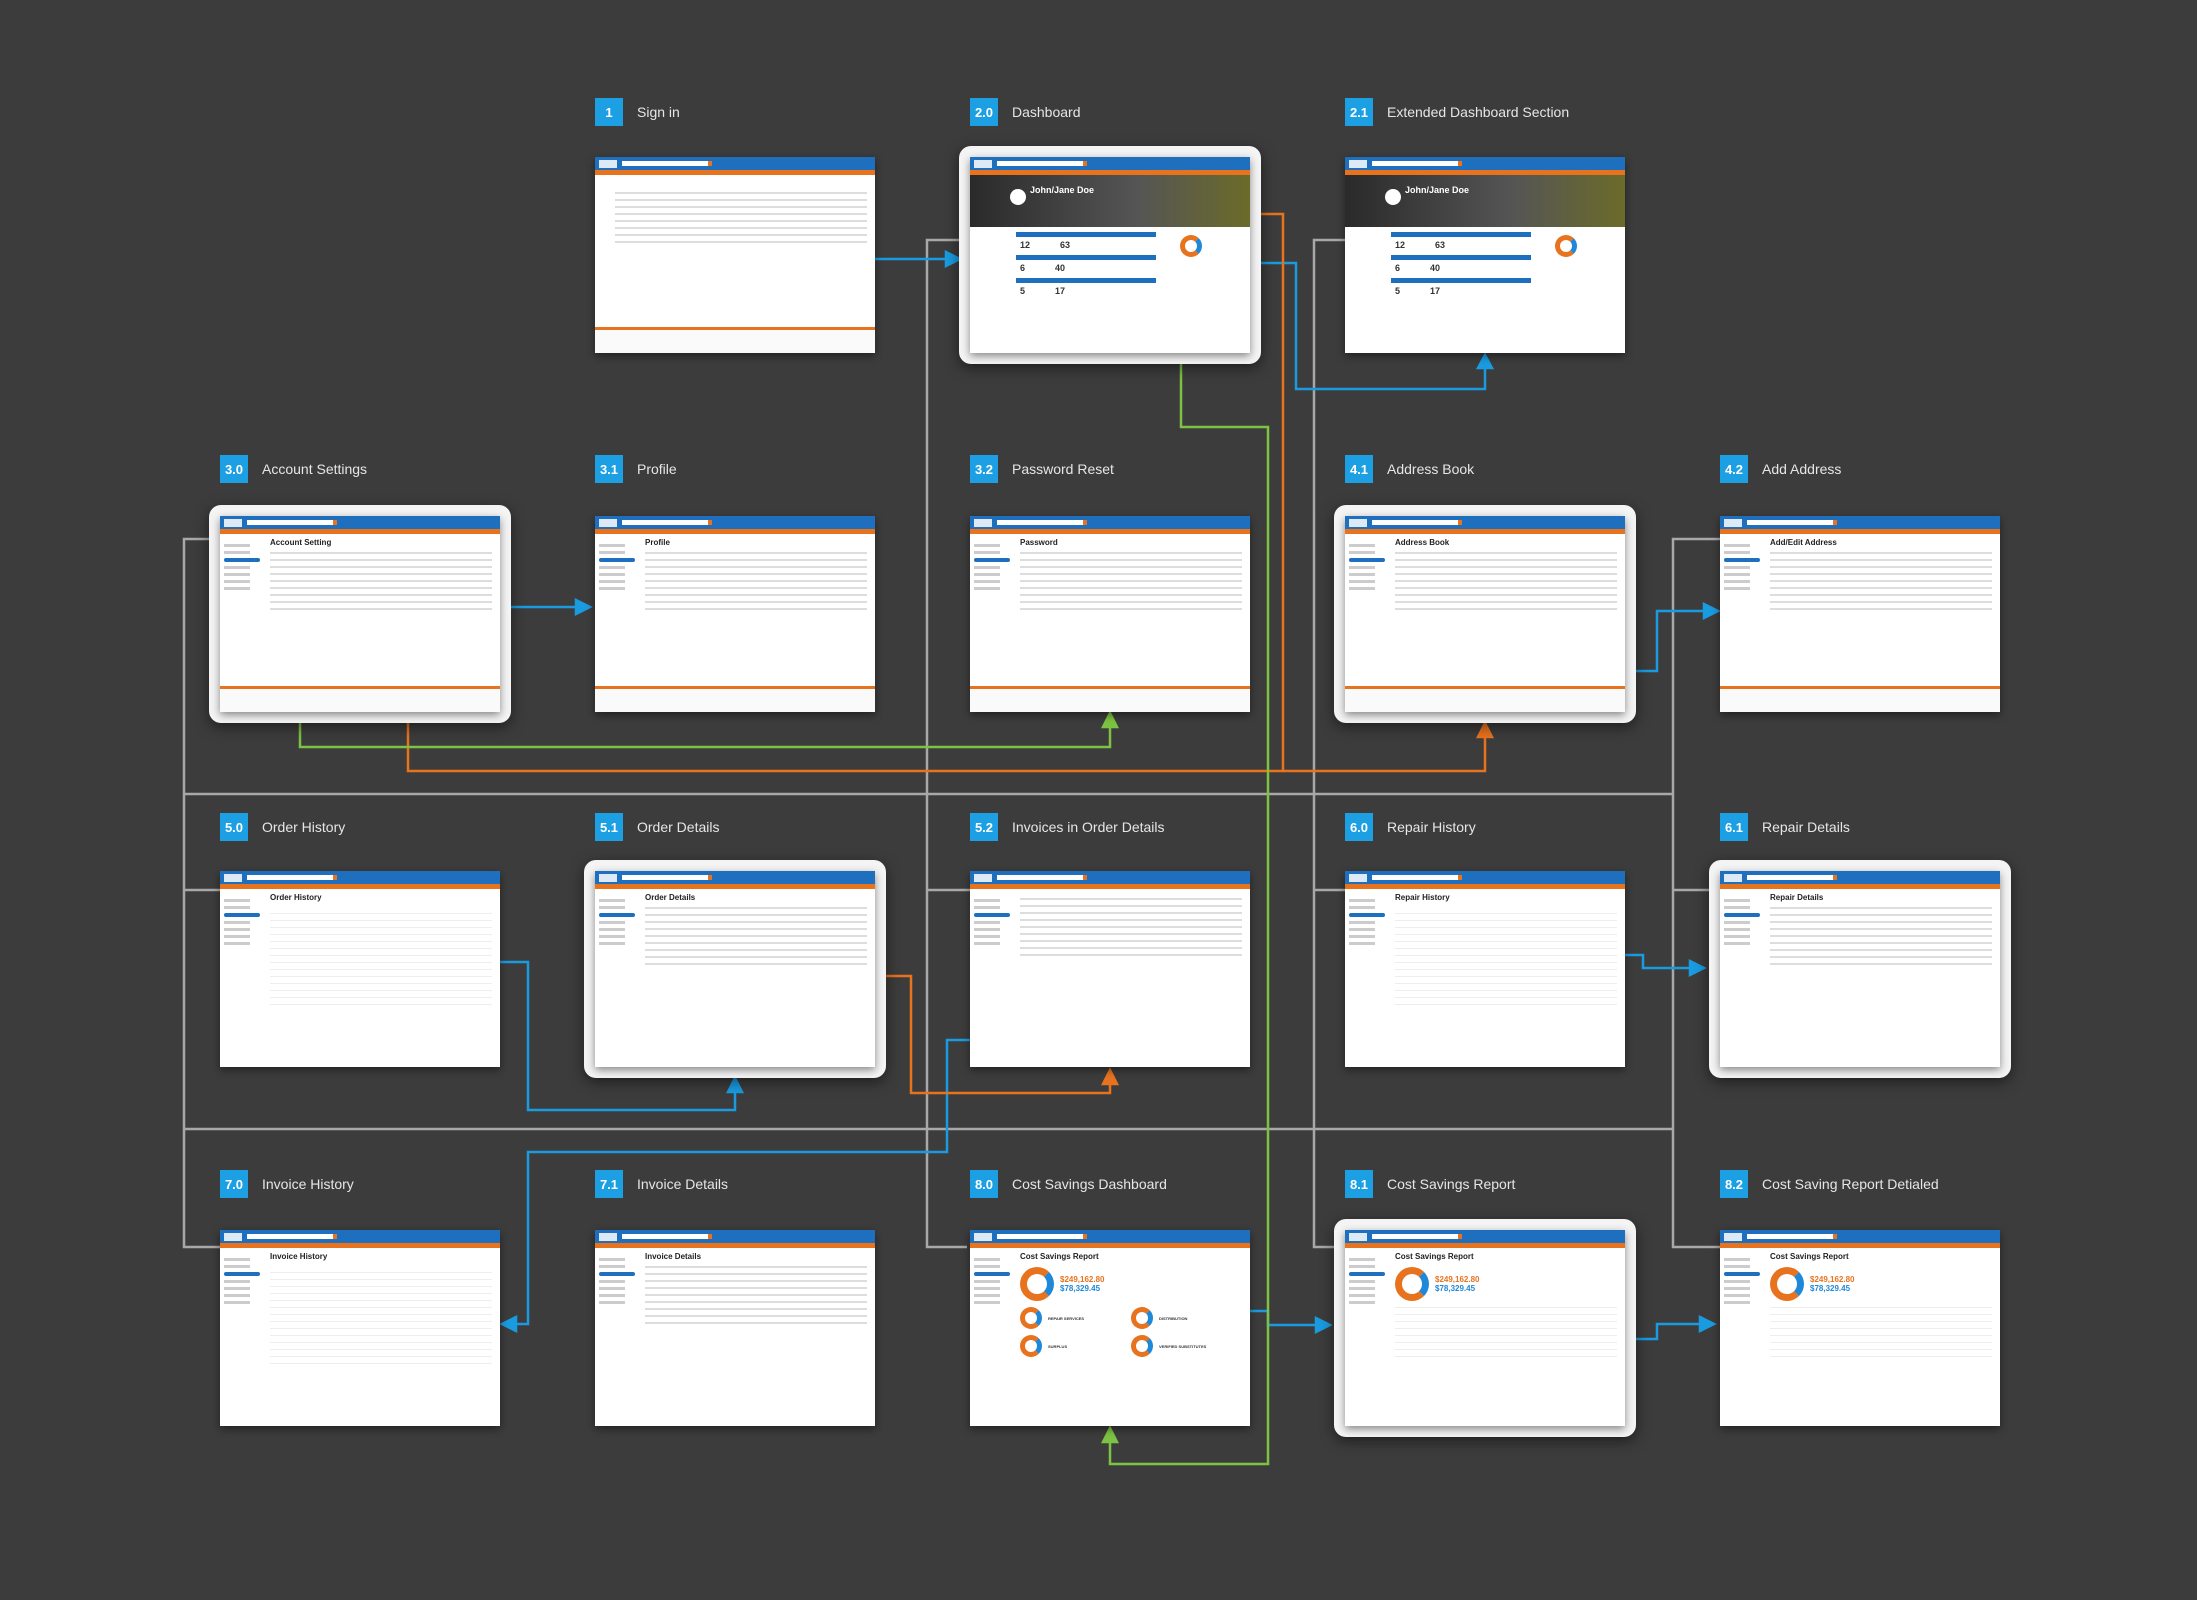 The height and width of the screenshot is (1600, 2197). Describe the element at coordinates (1485, 614) in the screenshot. I see `screen-thumbnail: Address Book` at that location.